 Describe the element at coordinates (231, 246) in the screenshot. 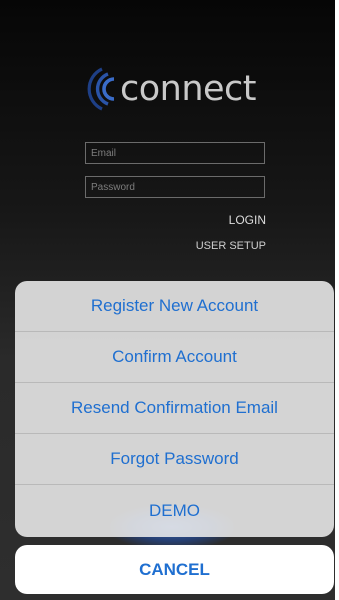

I see `user-setup-button: USER SETUP` at that location.